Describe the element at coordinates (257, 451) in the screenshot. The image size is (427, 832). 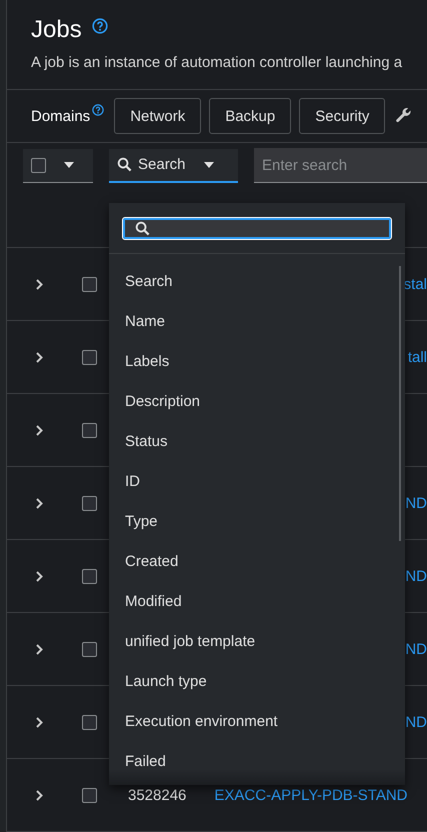
I see `menu-item: Status` at that location.